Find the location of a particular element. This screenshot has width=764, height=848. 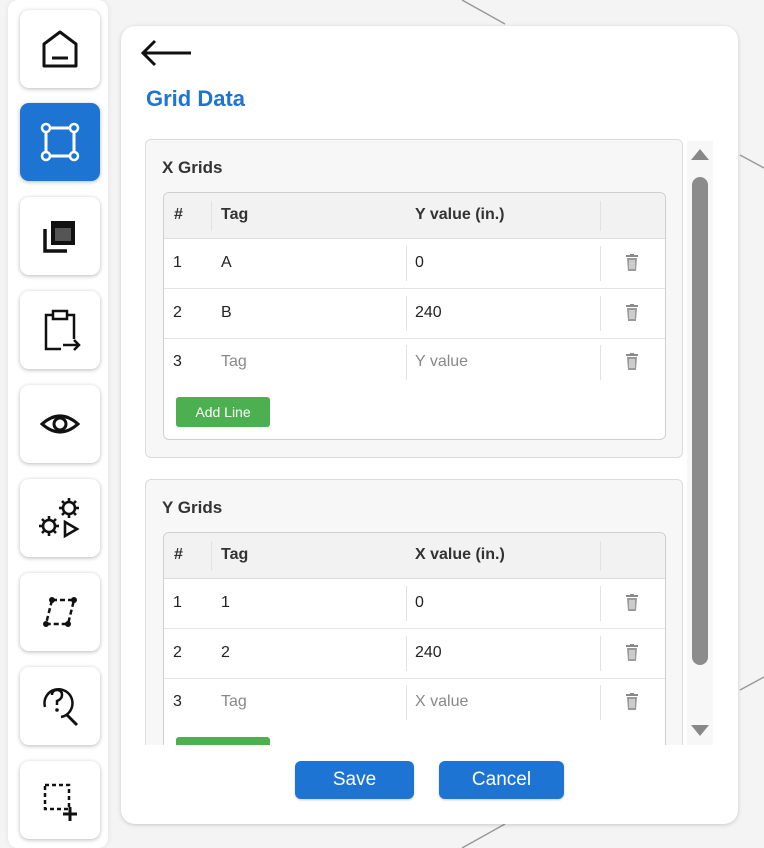

save-button: Save is located at coordinates (354, 780).